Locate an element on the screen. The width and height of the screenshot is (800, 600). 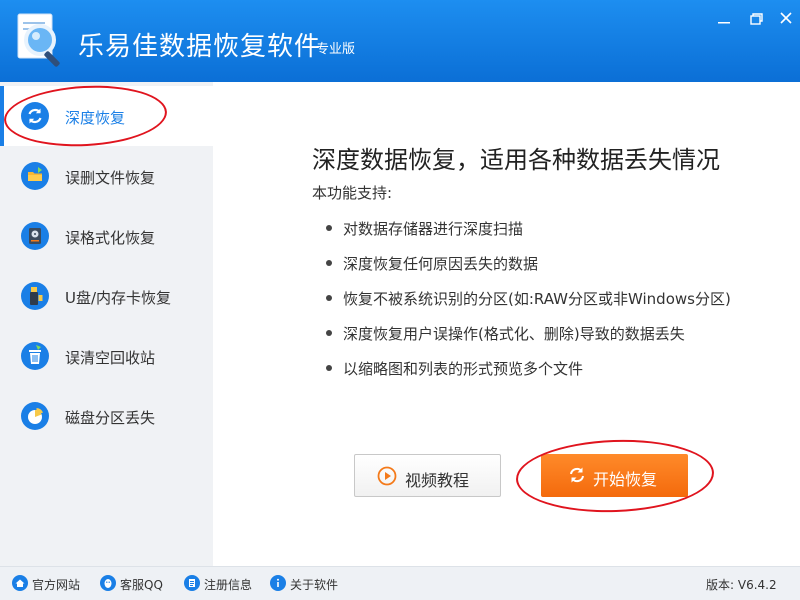
sidebar-item-label: U盘/内存卡恢复 is located at coordinates (118, 298).